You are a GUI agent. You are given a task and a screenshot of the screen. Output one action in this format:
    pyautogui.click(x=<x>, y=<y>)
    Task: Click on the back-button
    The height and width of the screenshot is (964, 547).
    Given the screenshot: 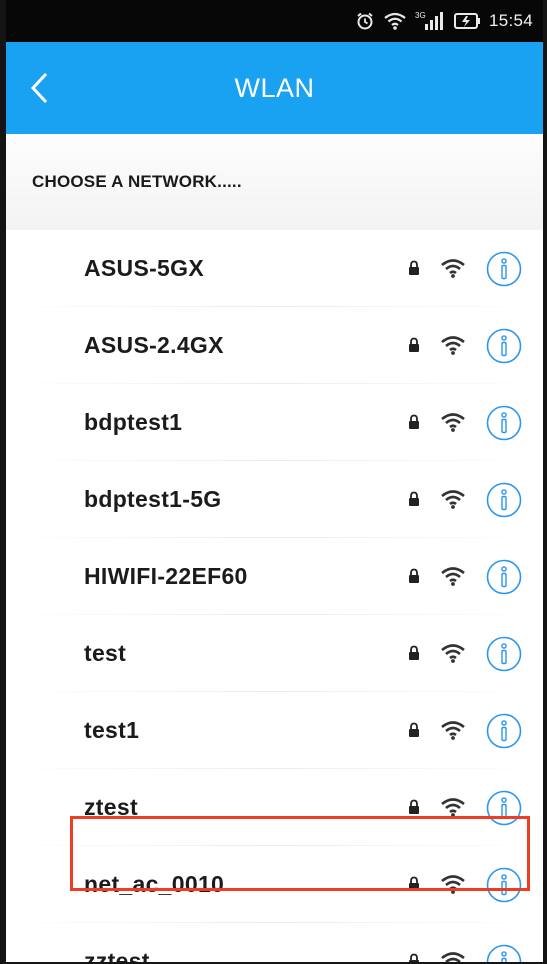 What is the action you would take?
    pyautogui.click(x=40, y=88)
    